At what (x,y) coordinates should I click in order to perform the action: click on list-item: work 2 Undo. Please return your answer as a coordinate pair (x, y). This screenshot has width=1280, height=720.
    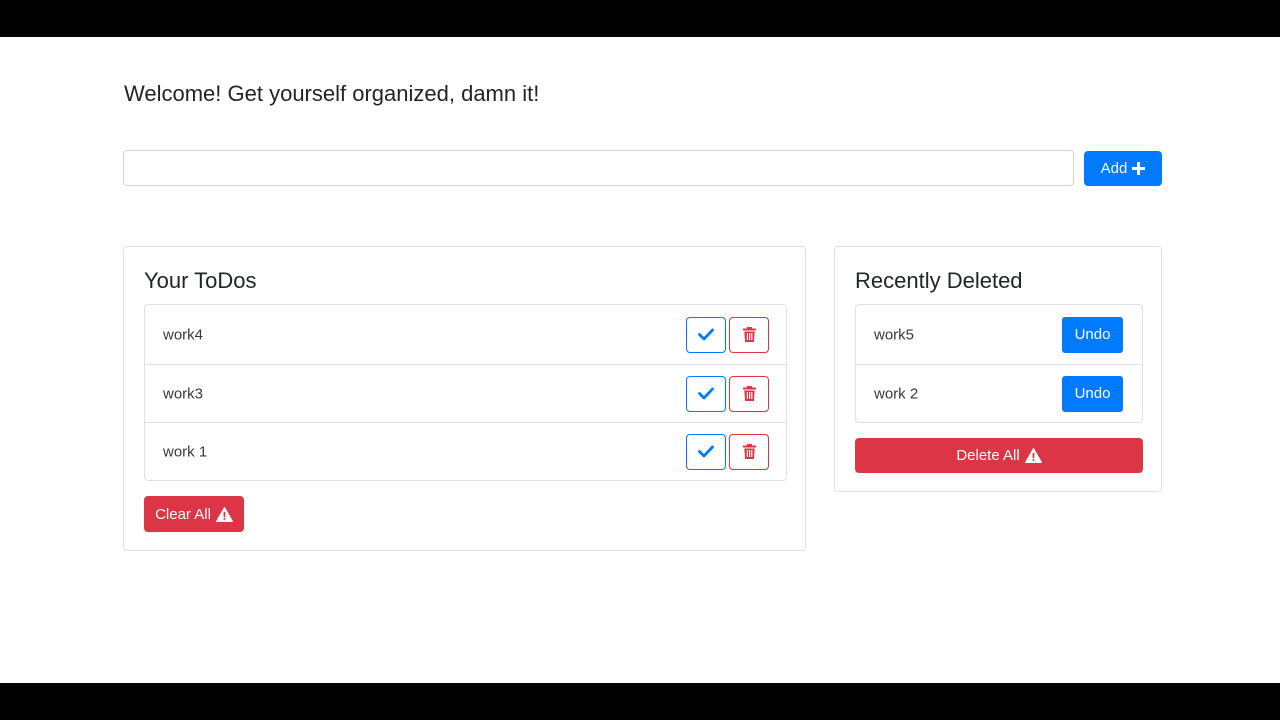
    Looking at the image, I should click on (999, 393).